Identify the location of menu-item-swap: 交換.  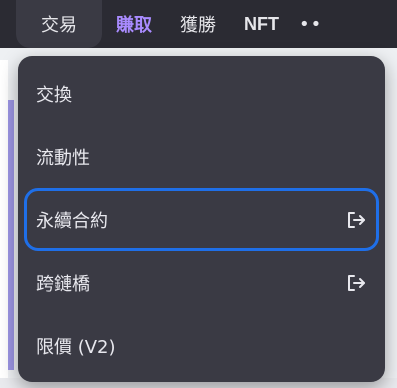
(201, 93).